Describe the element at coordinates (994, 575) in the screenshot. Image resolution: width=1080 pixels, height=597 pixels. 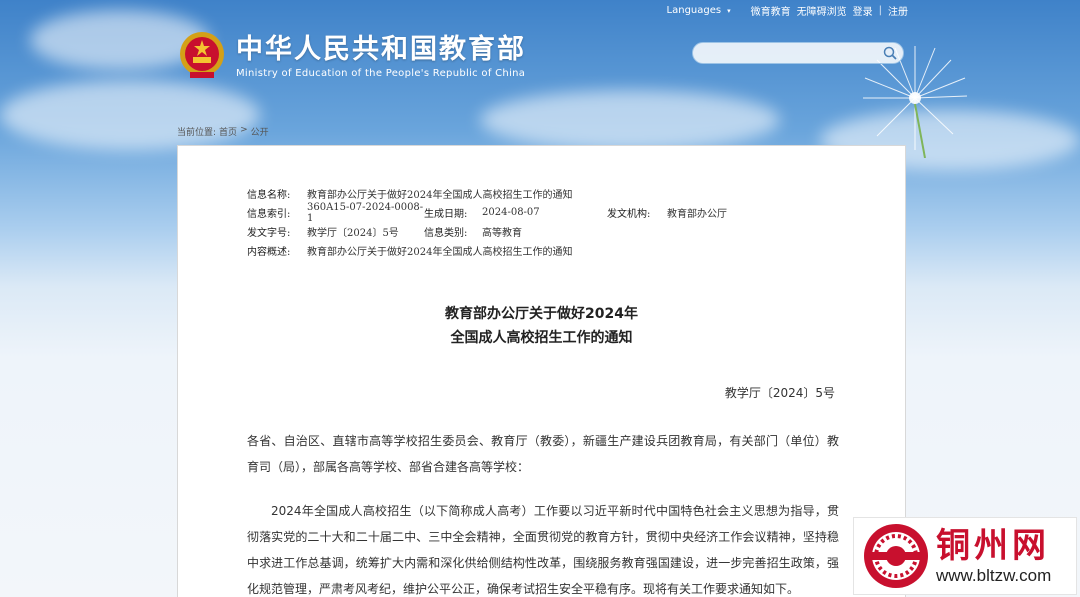
I see `watermark-url: www.bltzw.com` at that location.